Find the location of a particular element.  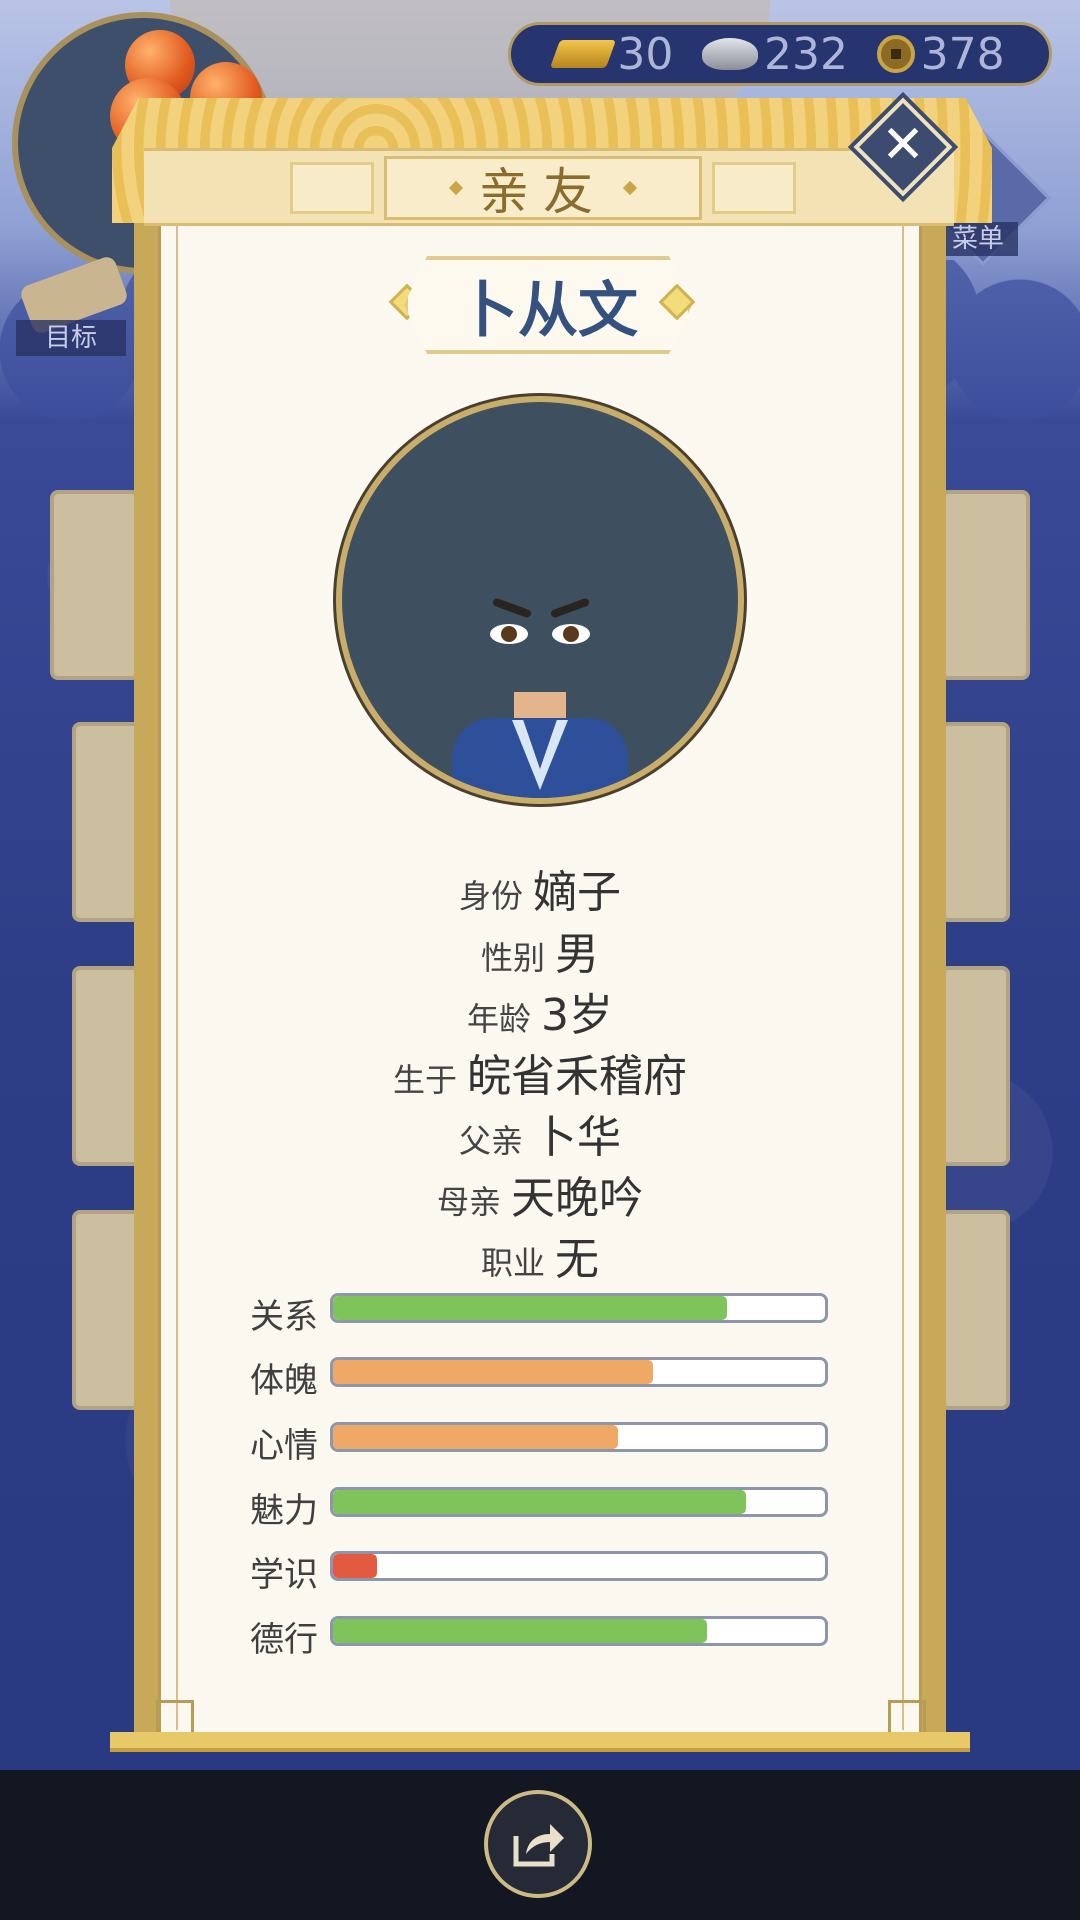

stat-physique: 体魄 is located at coordinates (540, 1379).